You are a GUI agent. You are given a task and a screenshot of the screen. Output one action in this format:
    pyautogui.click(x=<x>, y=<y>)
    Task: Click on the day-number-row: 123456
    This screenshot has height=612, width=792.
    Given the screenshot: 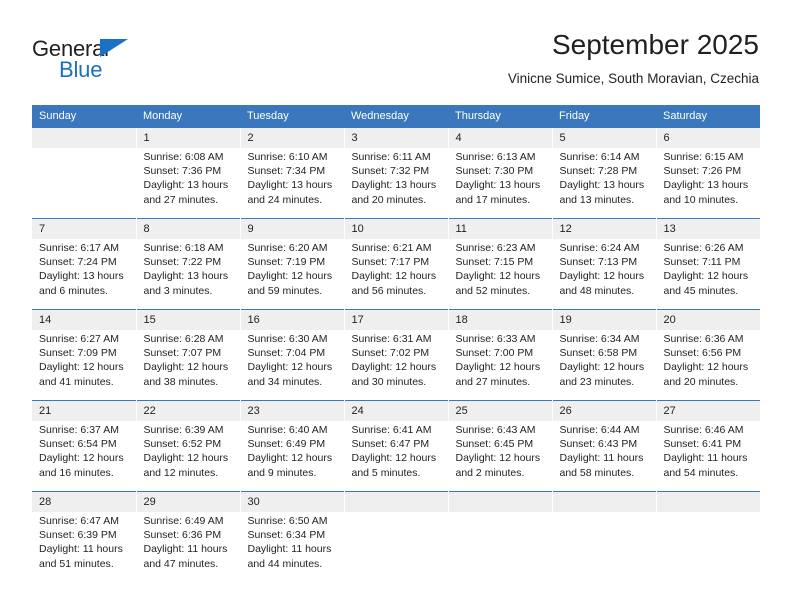 What is the action you would take?
    pyautogui.click(x=396, y=138)
    